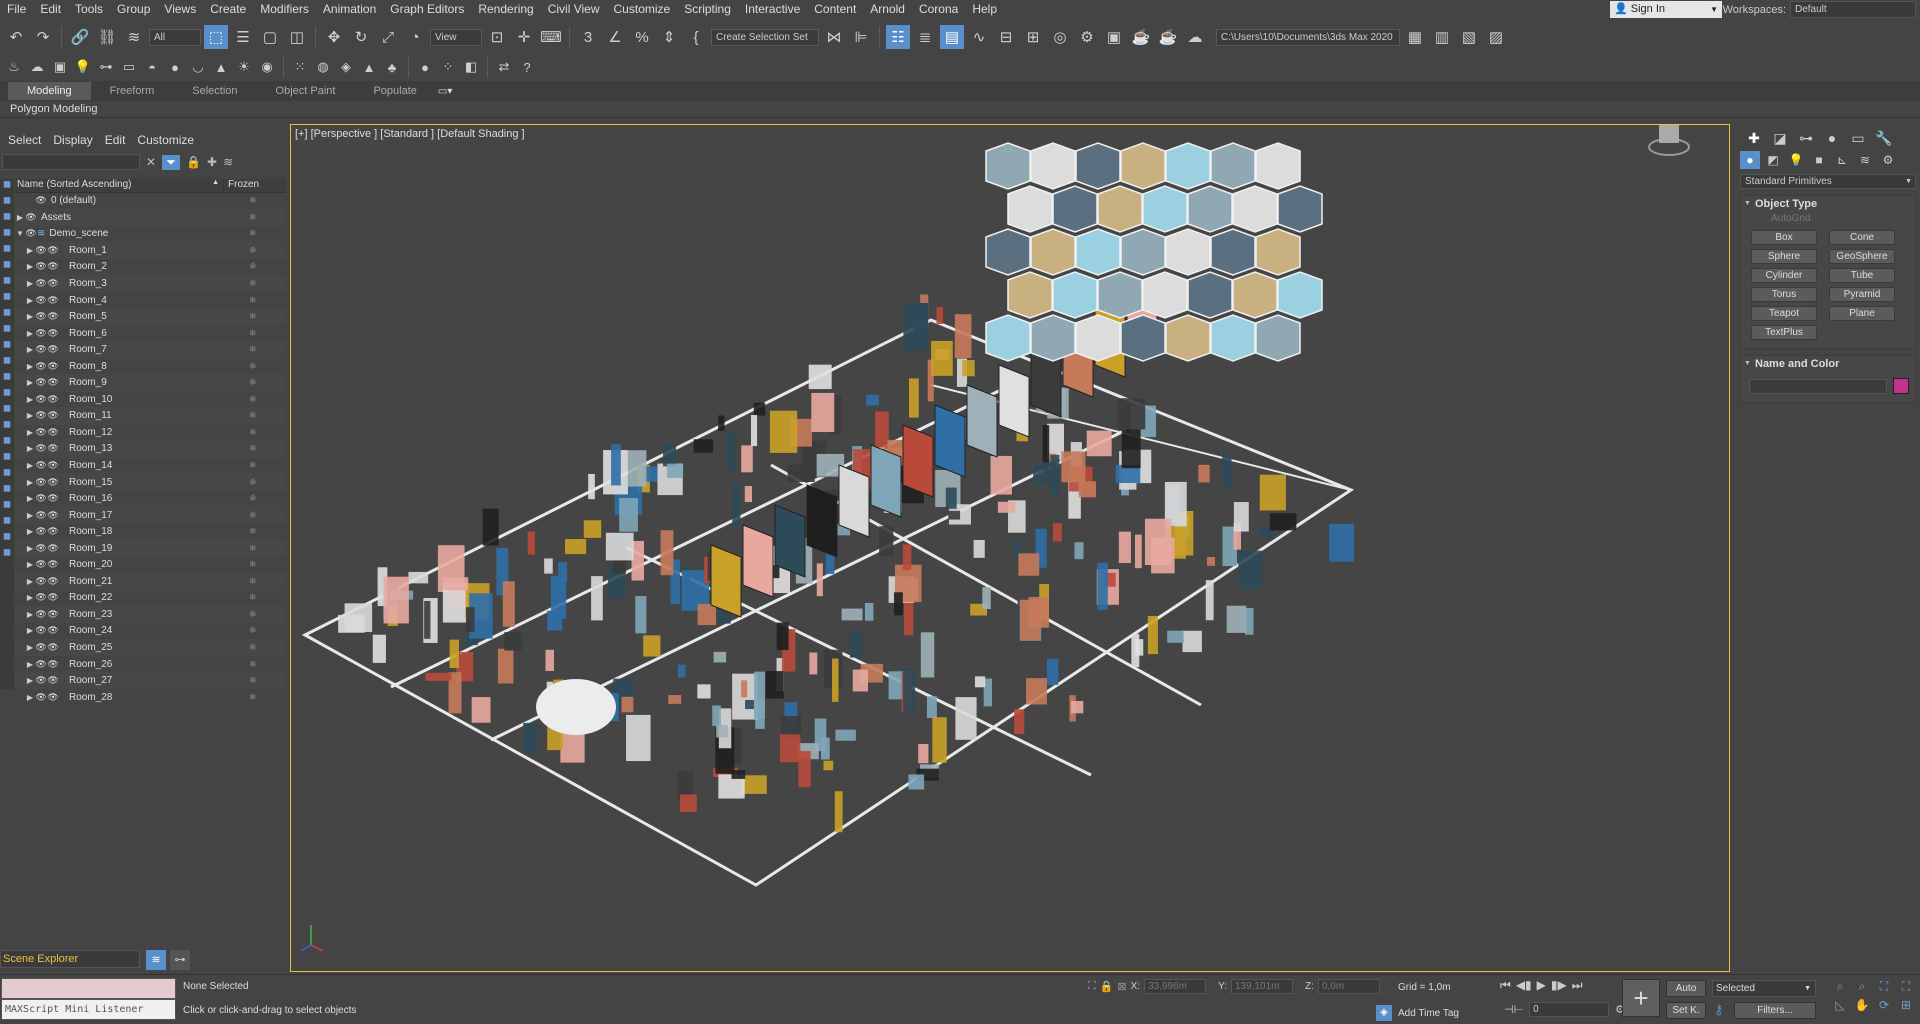 Image resolution: width=1920 pixels, height=1024 pixels. I want to click on explorer-row: ▶ 👁 👁 Room_14 ❄, so click(150, 466).